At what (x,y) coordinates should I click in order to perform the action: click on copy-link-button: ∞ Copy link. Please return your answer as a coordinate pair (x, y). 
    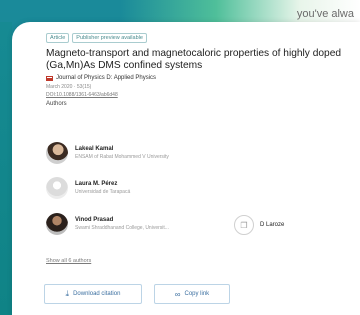
    Looking at the image, I should click on (192, 294).